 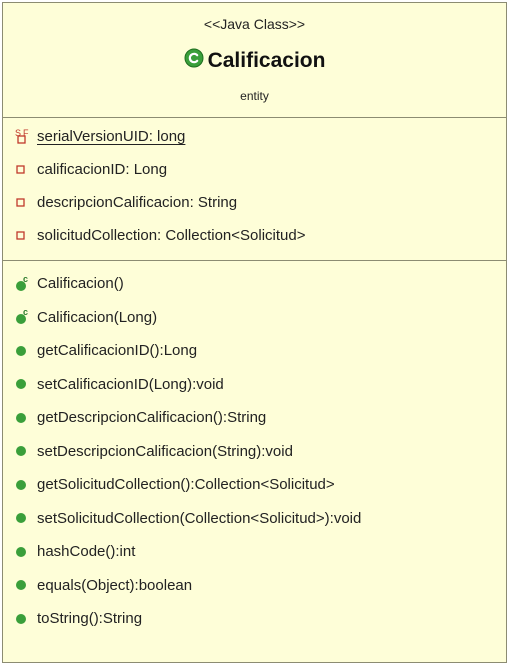 What do you see at coordinates (254, 385) in the screenshot?
I see `operation-row: setCalificacionID(Long):void` at bounding box center [254, 385].